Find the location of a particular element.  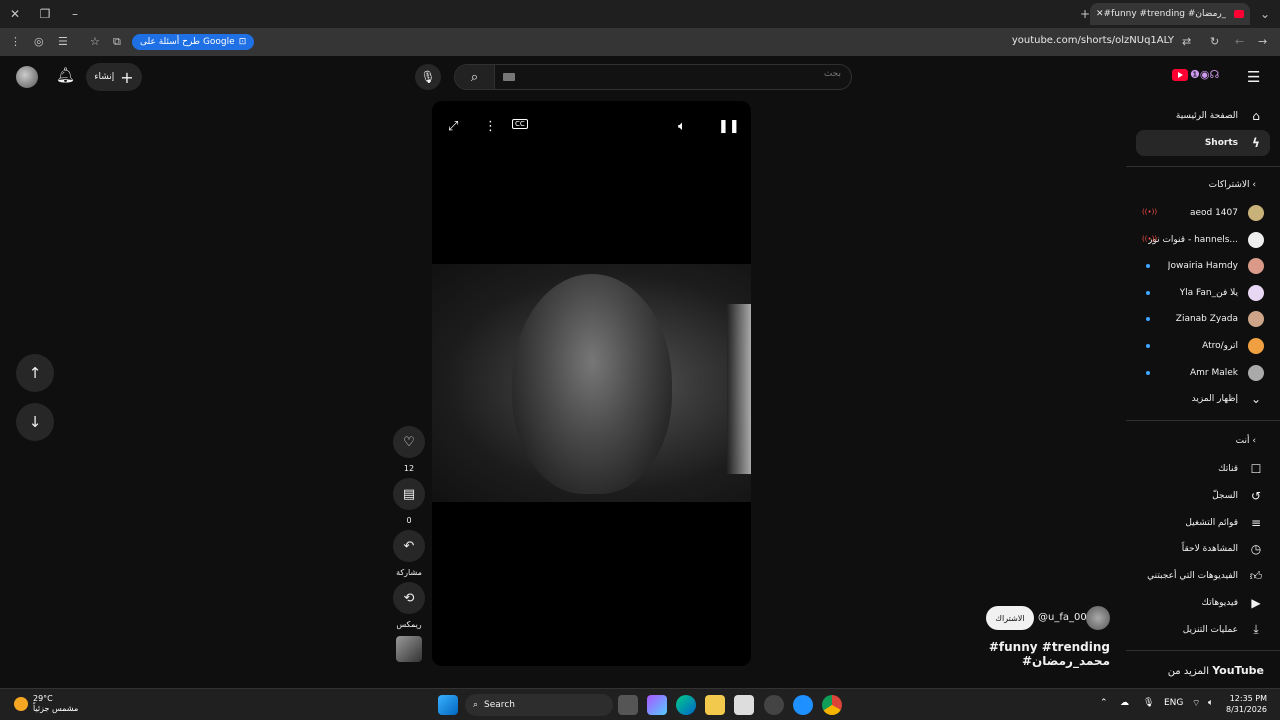

search-icon: ⌕ is located at coordinates (475, 77).